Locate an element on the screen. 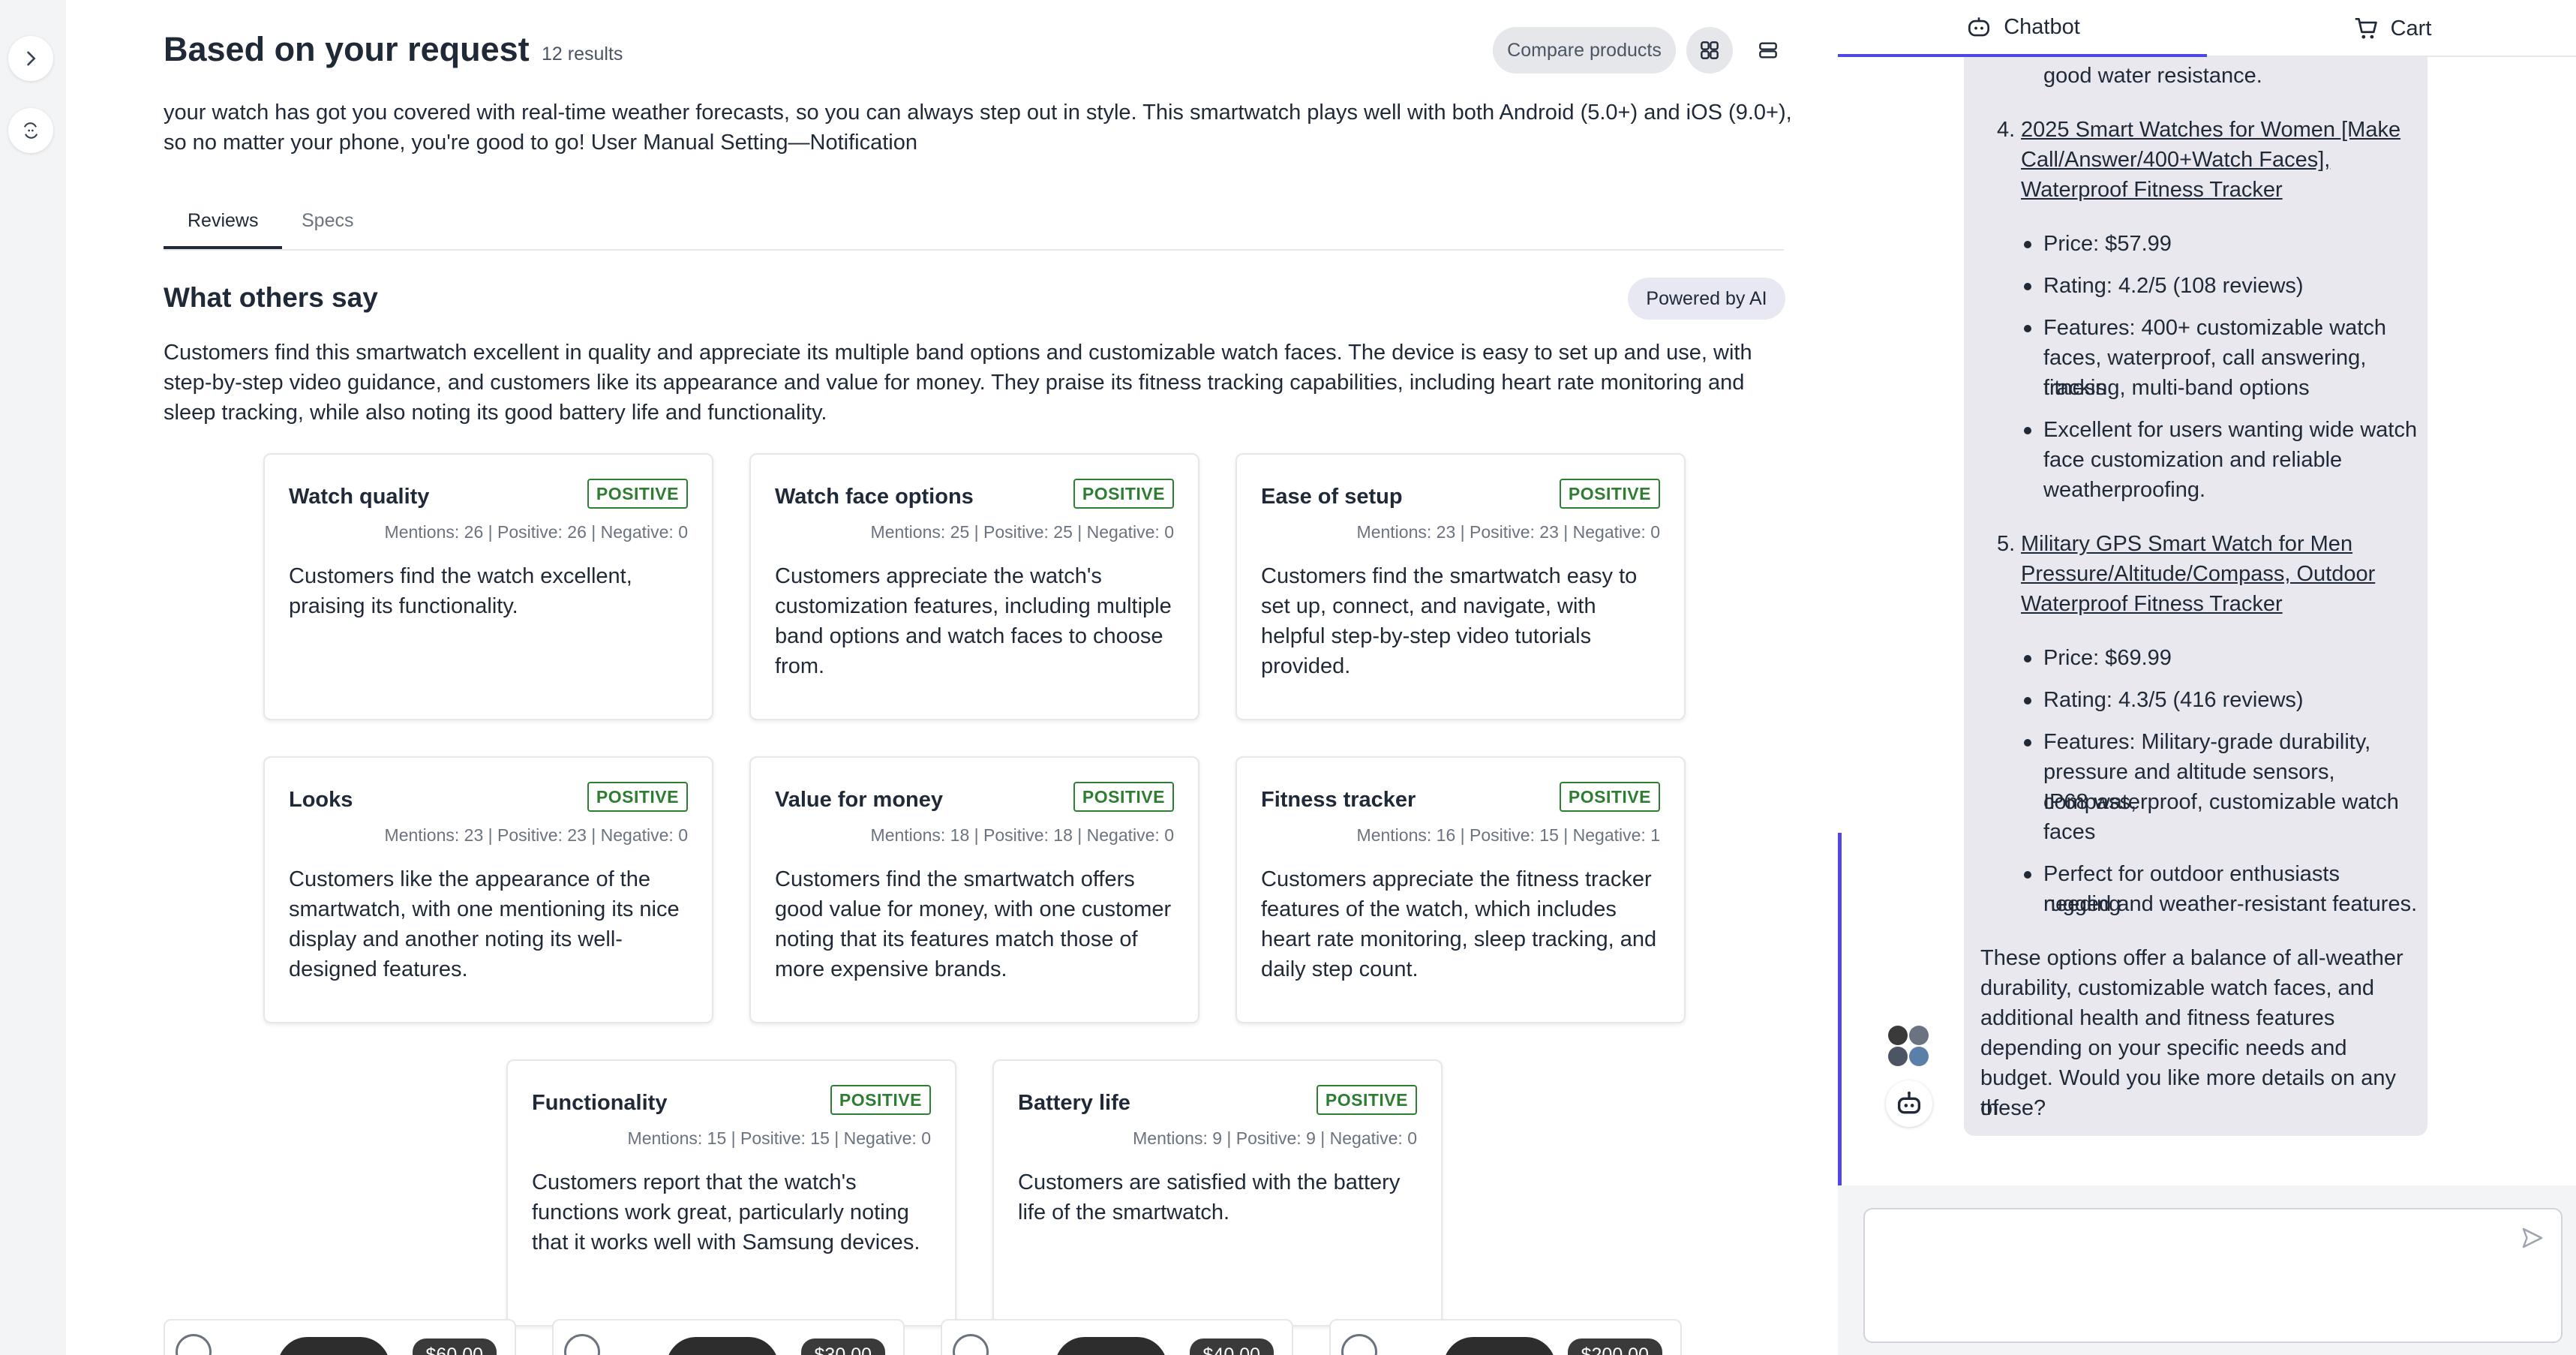 This screenshot has width=2576, height=1355. robot-icon is located at coordinates (1909, 1102).